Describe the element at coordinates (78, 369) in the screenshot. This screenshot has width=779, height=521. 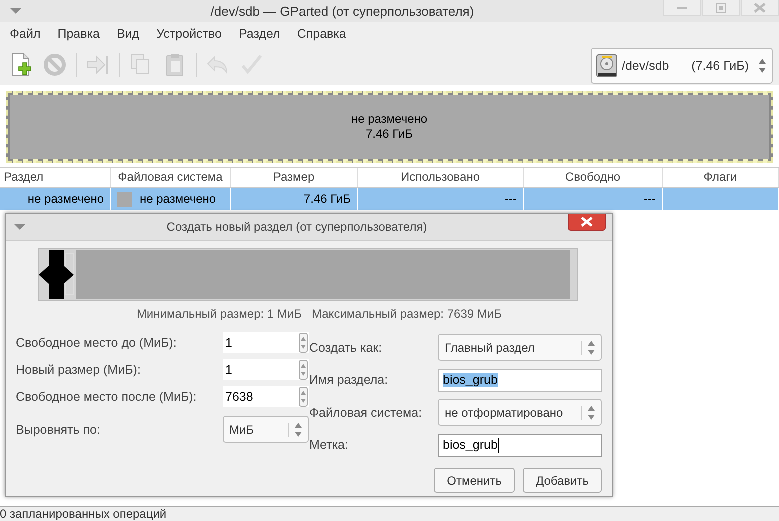
I see `field-label: Новый размер (МиБ):` at that location.